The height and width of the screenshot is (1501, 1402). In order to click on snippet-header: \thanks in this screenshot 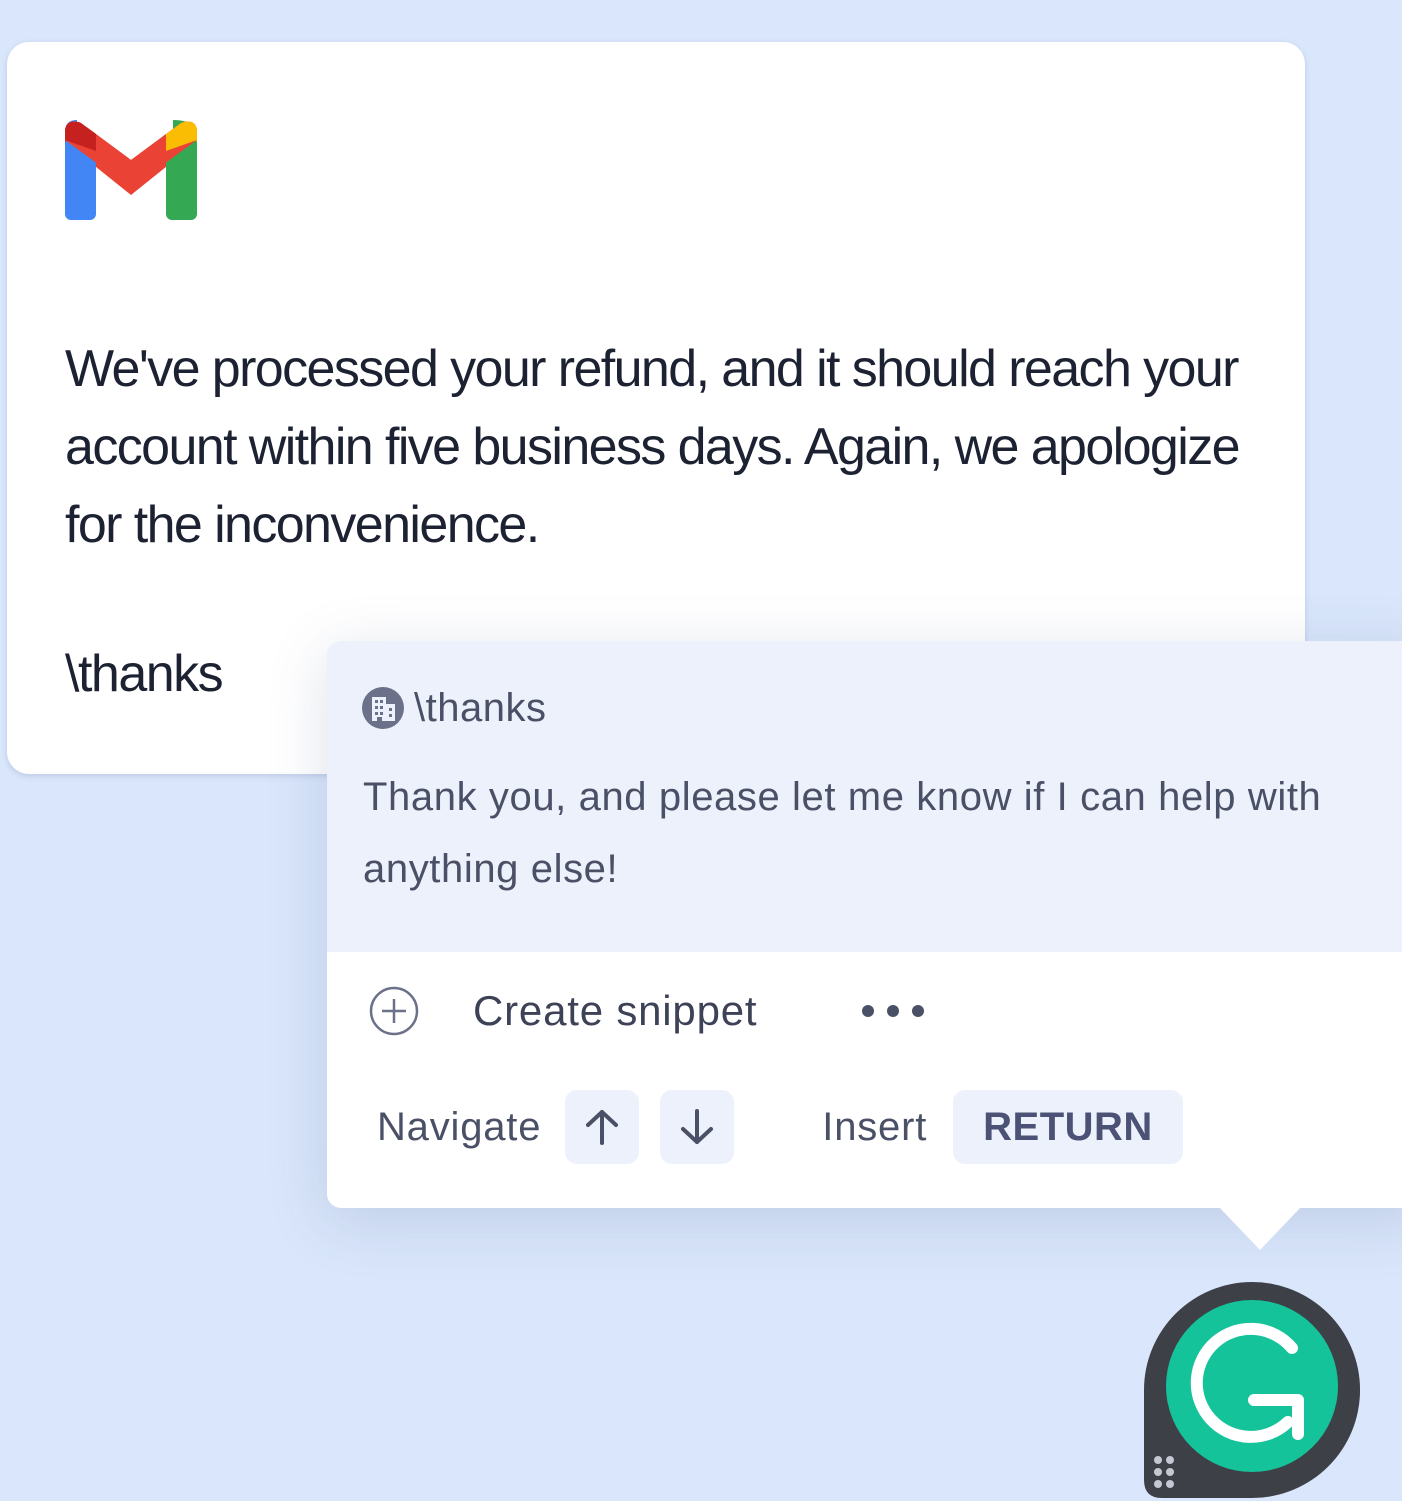, I will do `click(454, 708)`.